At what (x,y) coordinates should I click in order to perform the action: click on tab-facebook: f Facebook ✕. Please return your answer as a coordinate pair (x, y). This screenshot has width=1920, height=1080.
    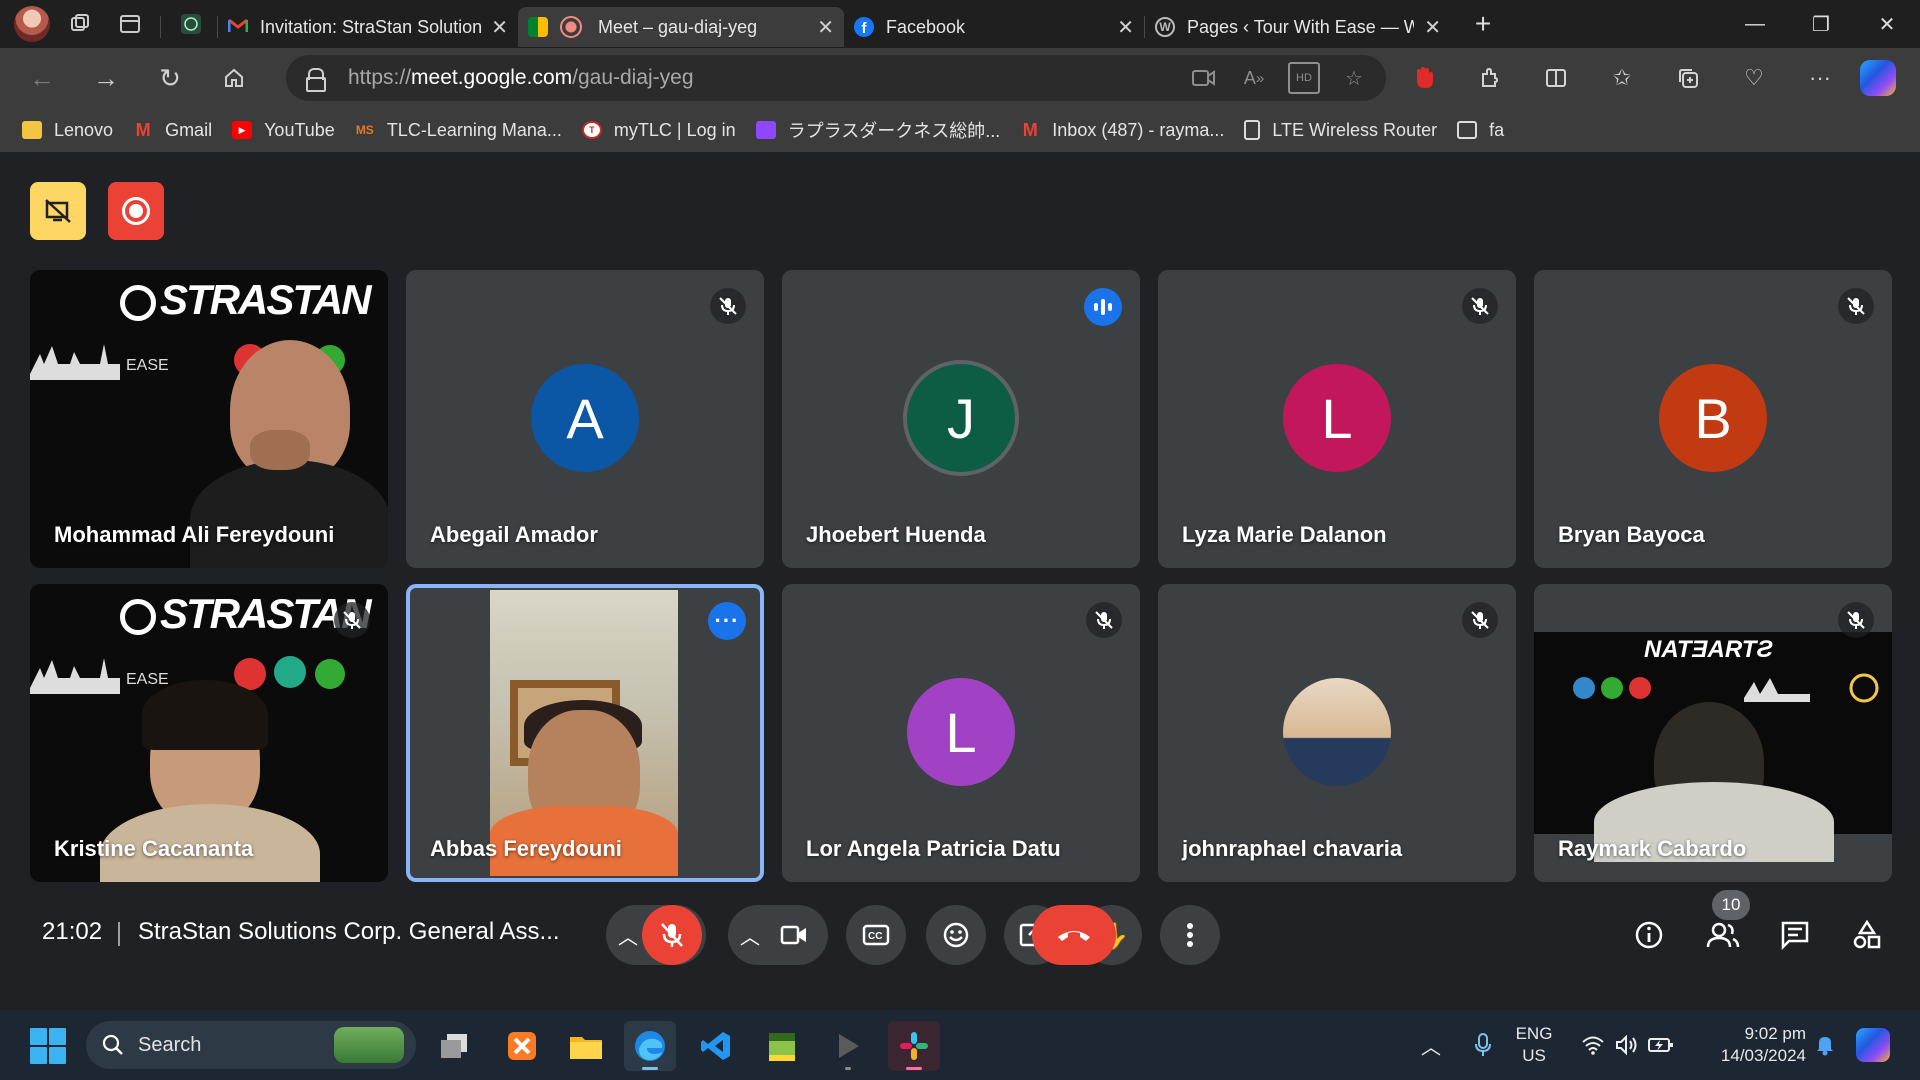
    Looking at the image, I should click on (994, 27).